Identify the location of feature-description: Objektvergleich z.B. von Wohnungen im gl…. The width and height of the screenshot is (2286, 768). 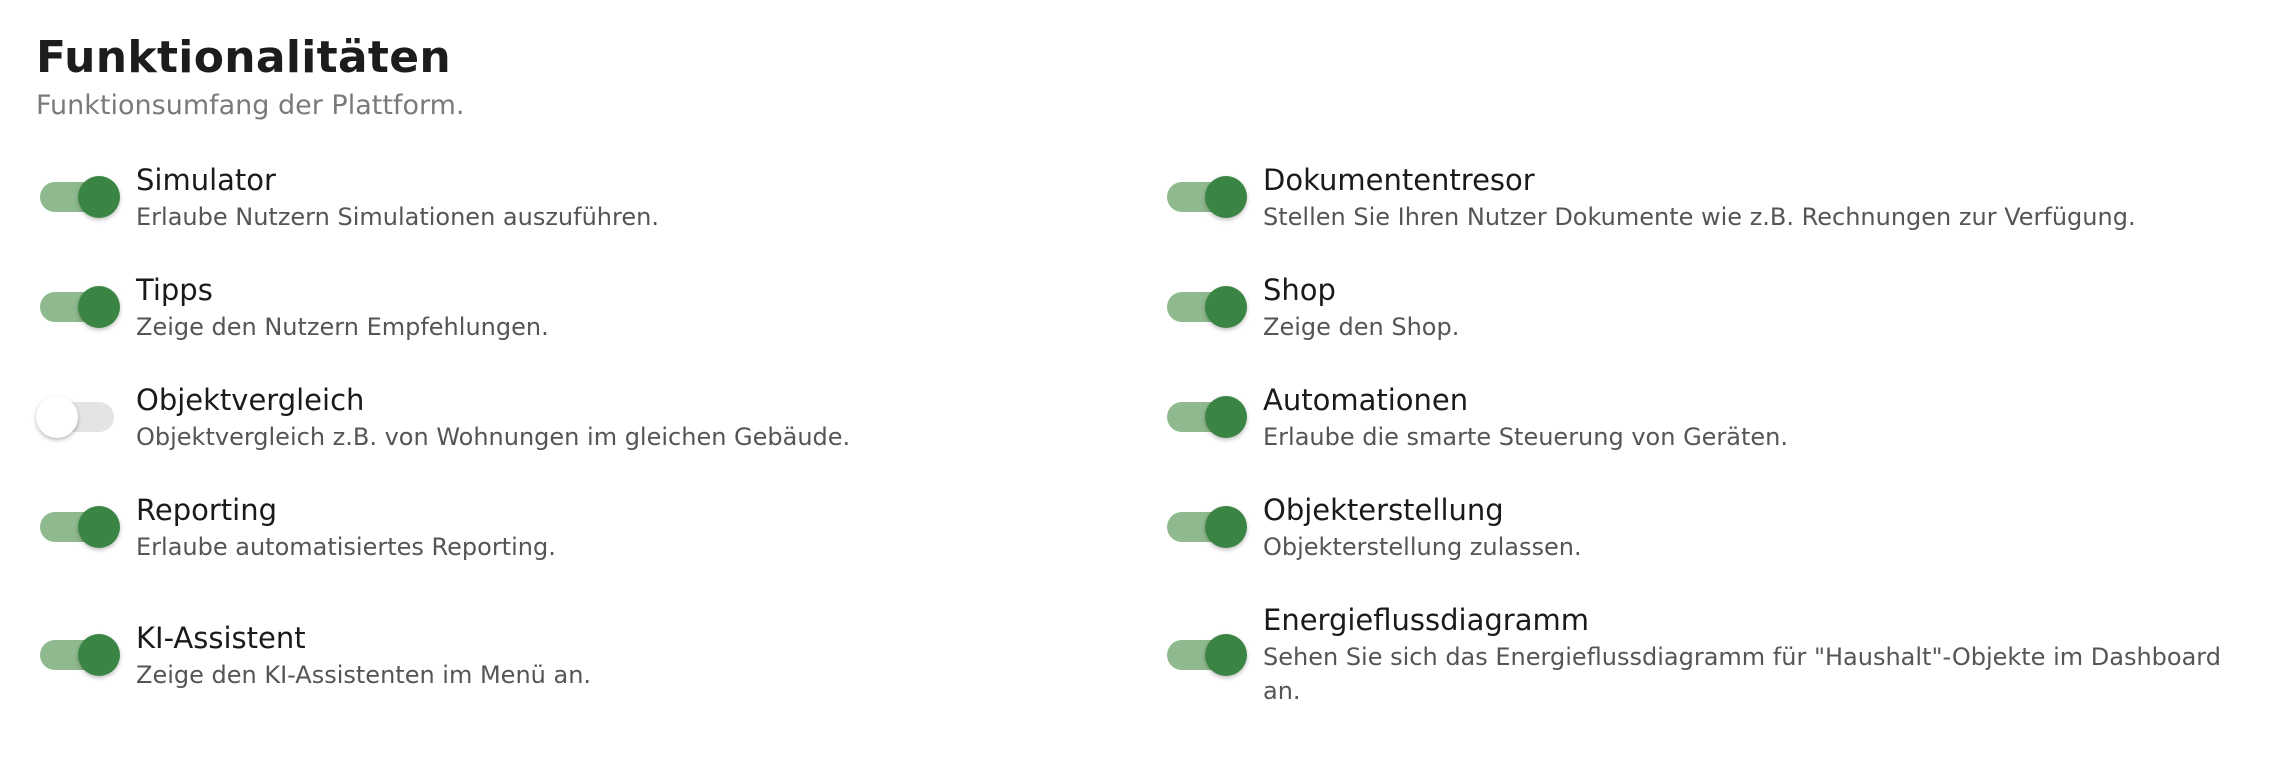
(493, 437).